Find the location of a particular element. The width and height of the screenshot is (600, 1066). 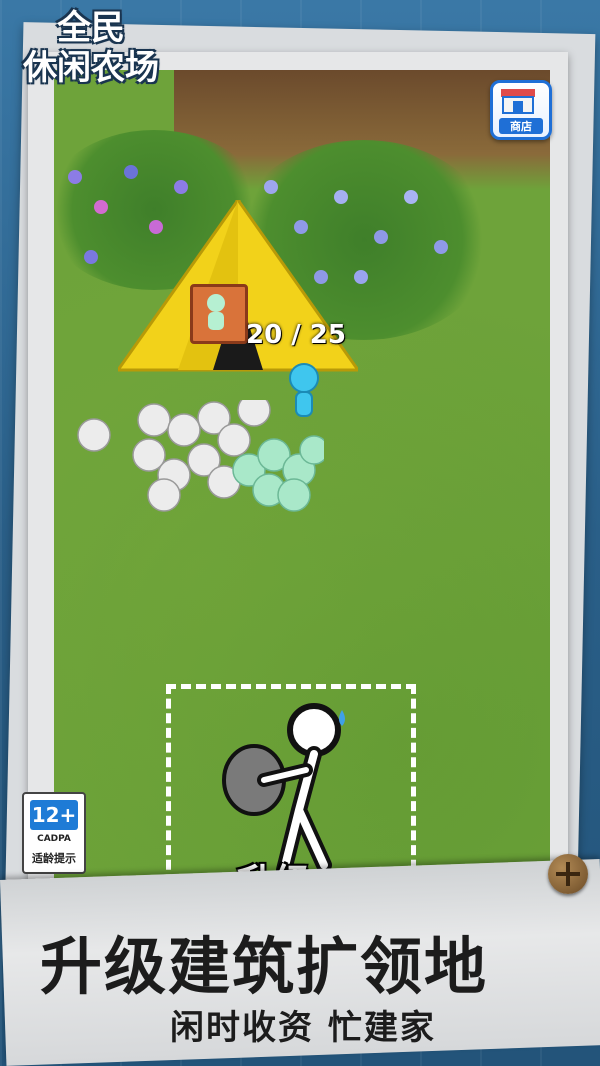

shop-icon is located at coordinates (518, 101).